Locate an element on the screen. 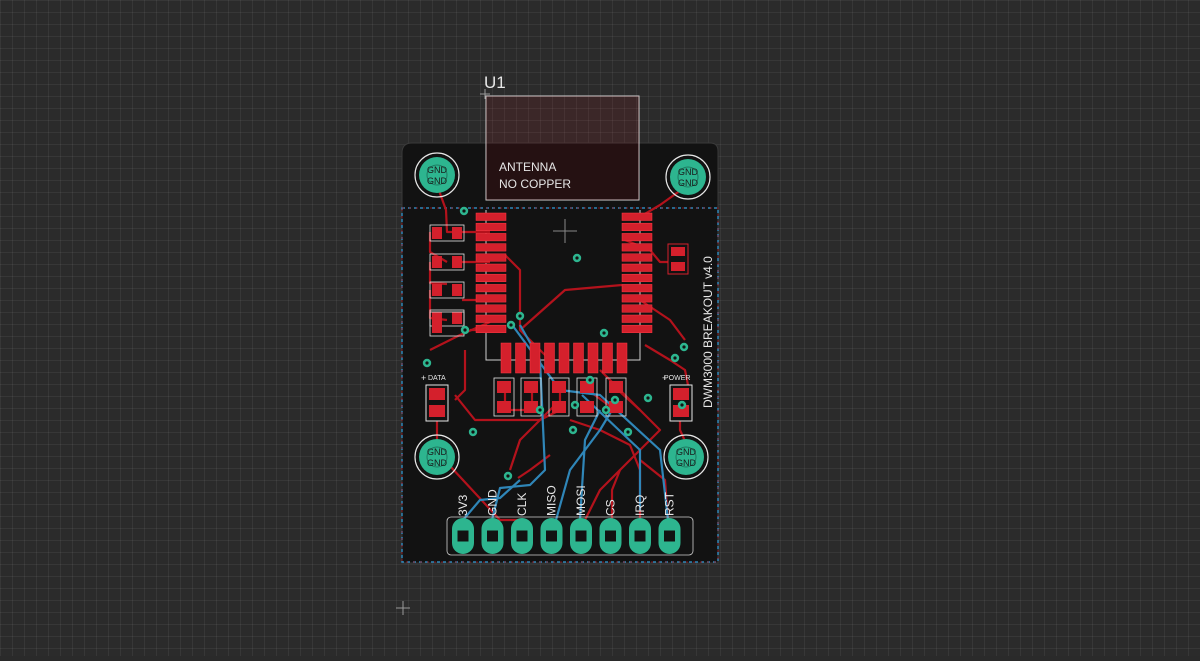 The image size is (1200, 661). header-pin-mosi is located at coordinates (581, 536).